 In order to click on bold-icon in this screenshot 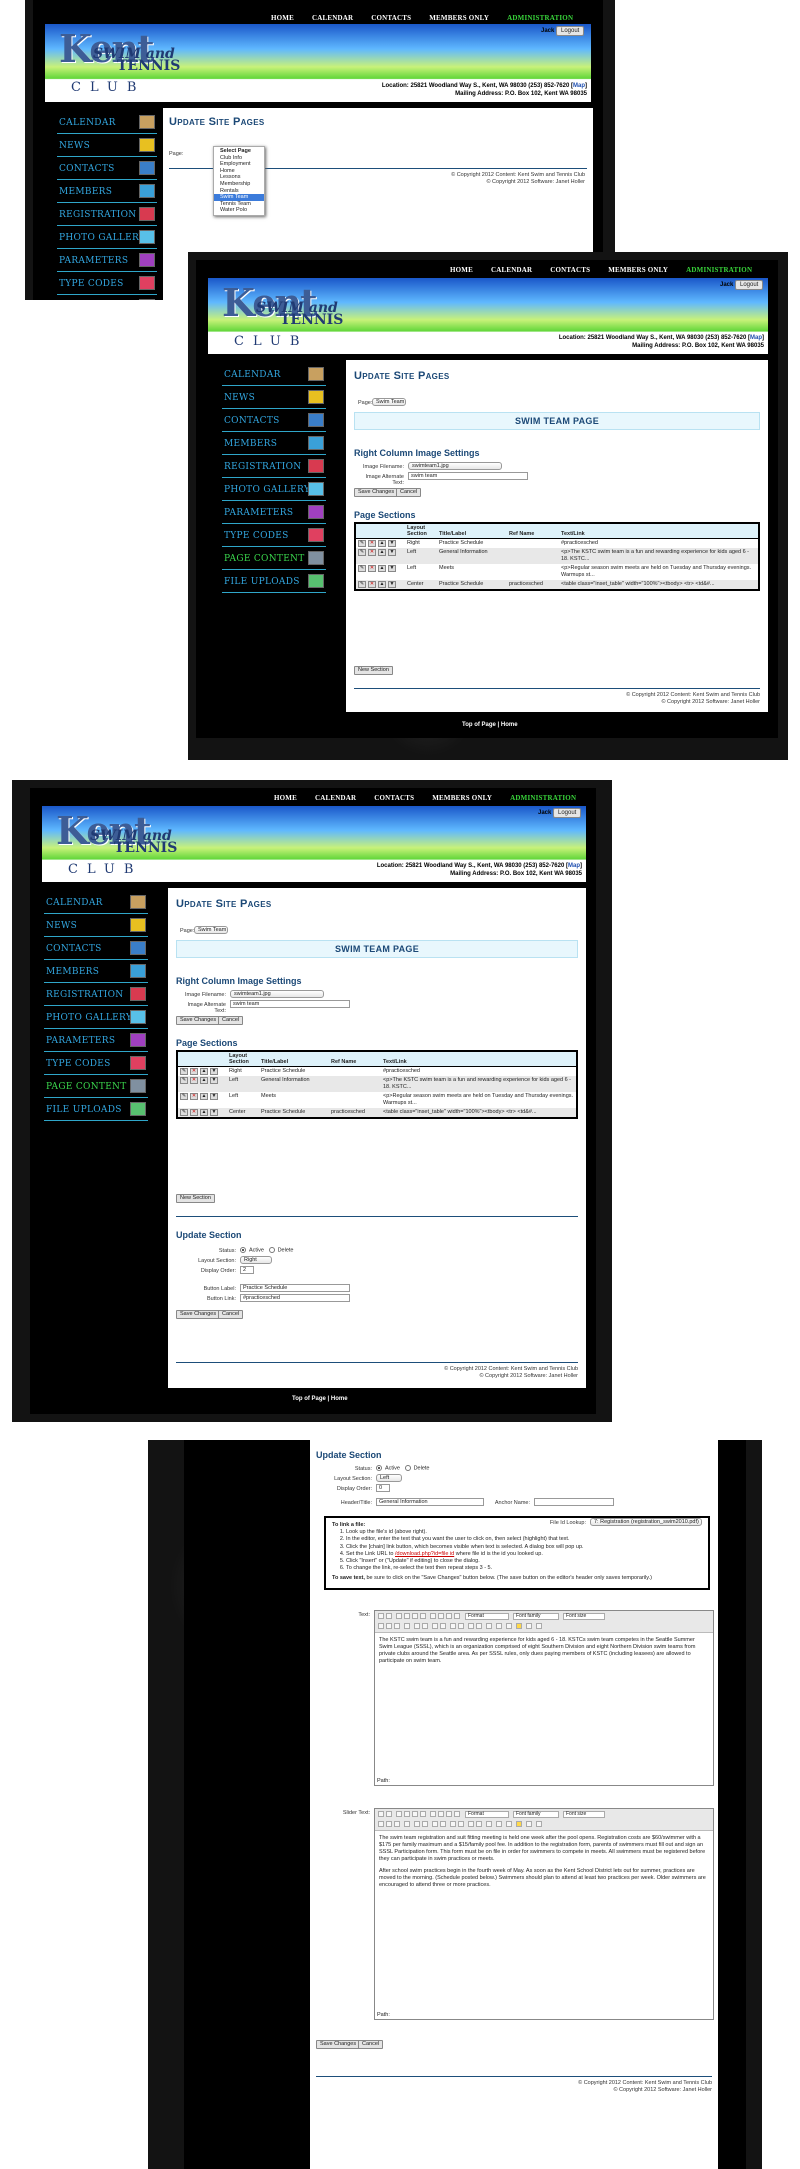, I will do `click(399, 1814)`.